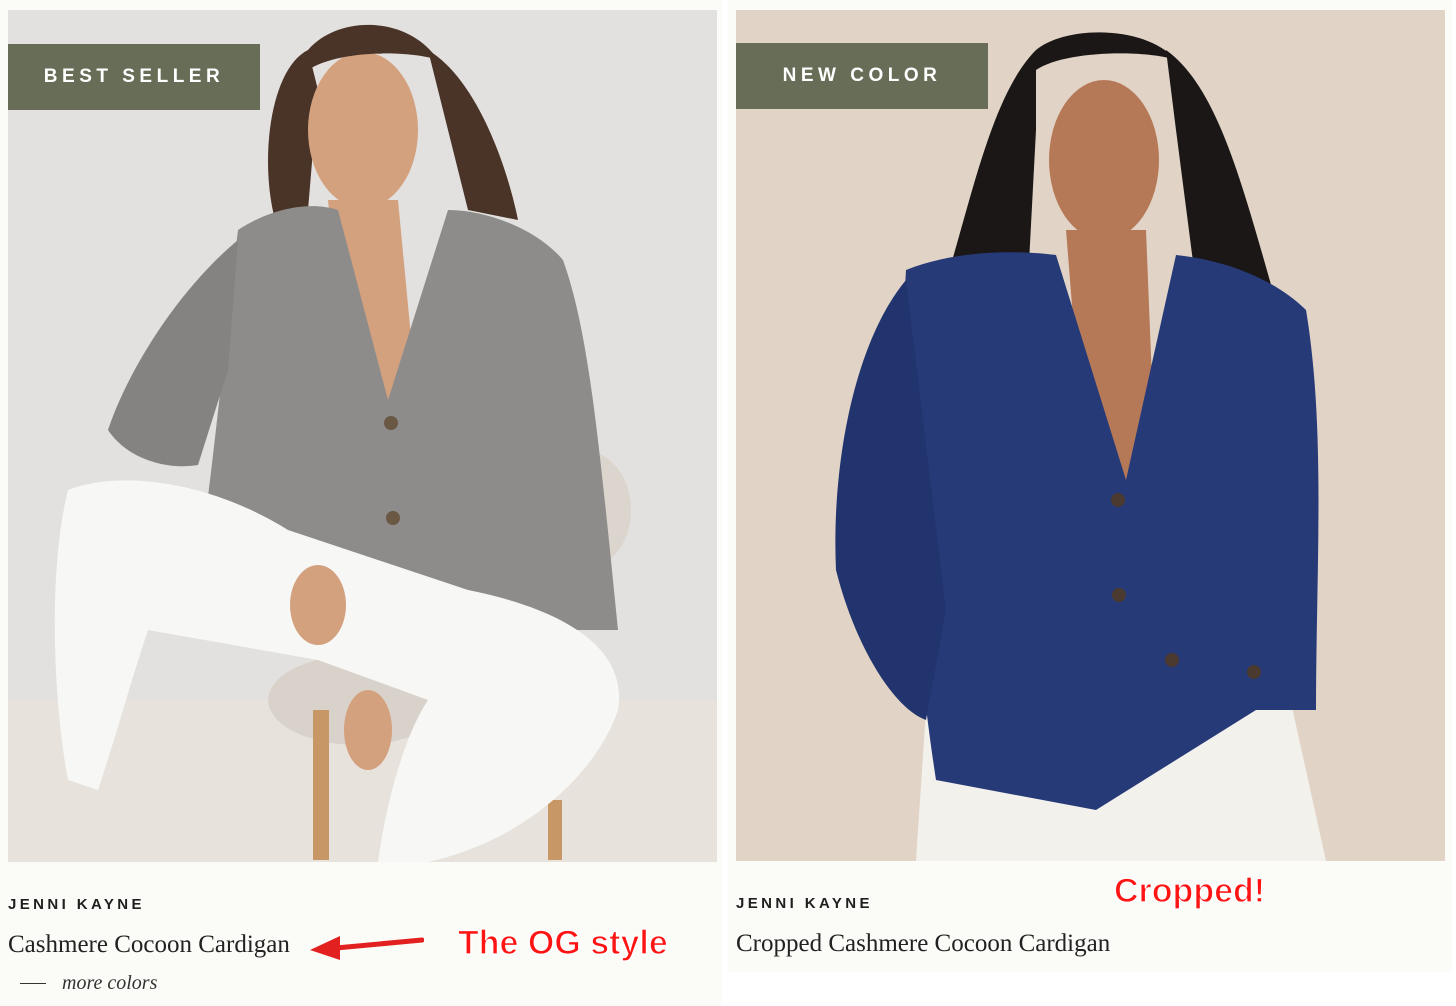  What do you see at coordinates (33, 983) in the screenshot?
I see `dash-divider` at bounding box center [33, 983].